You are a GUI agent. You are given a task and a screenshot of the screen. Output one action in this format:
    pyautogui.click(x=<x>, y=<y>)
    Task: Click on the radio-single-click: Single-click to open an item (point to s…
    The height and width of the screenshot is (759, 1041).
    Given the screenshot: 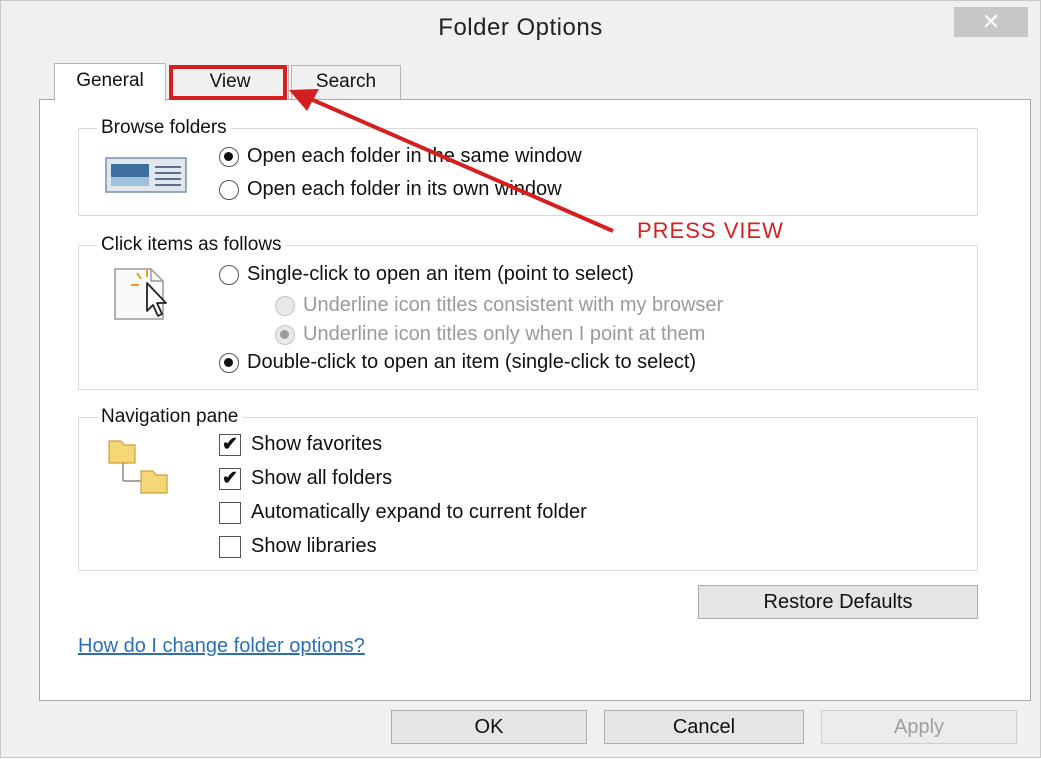 What is the action you would take?
    pyautogui.click(x=426, y=274)
    